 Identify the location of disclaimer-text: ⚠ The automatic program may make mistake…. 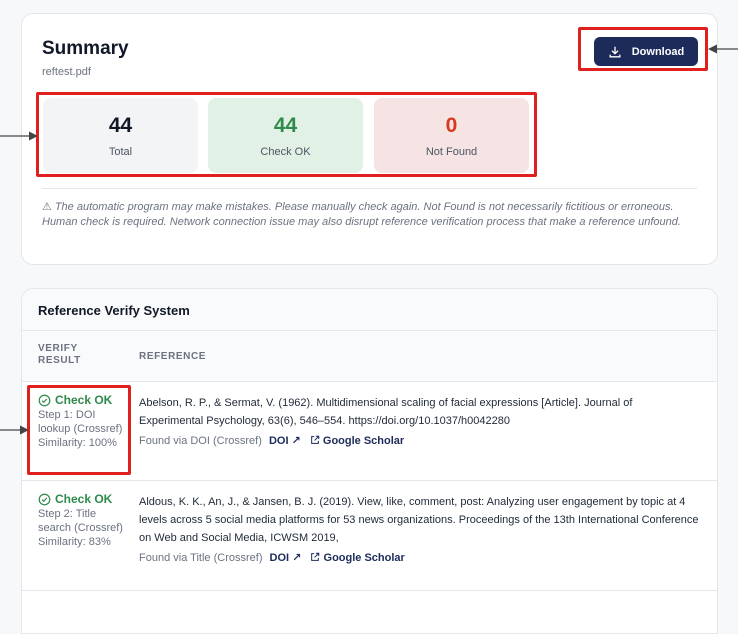
(361, 214).